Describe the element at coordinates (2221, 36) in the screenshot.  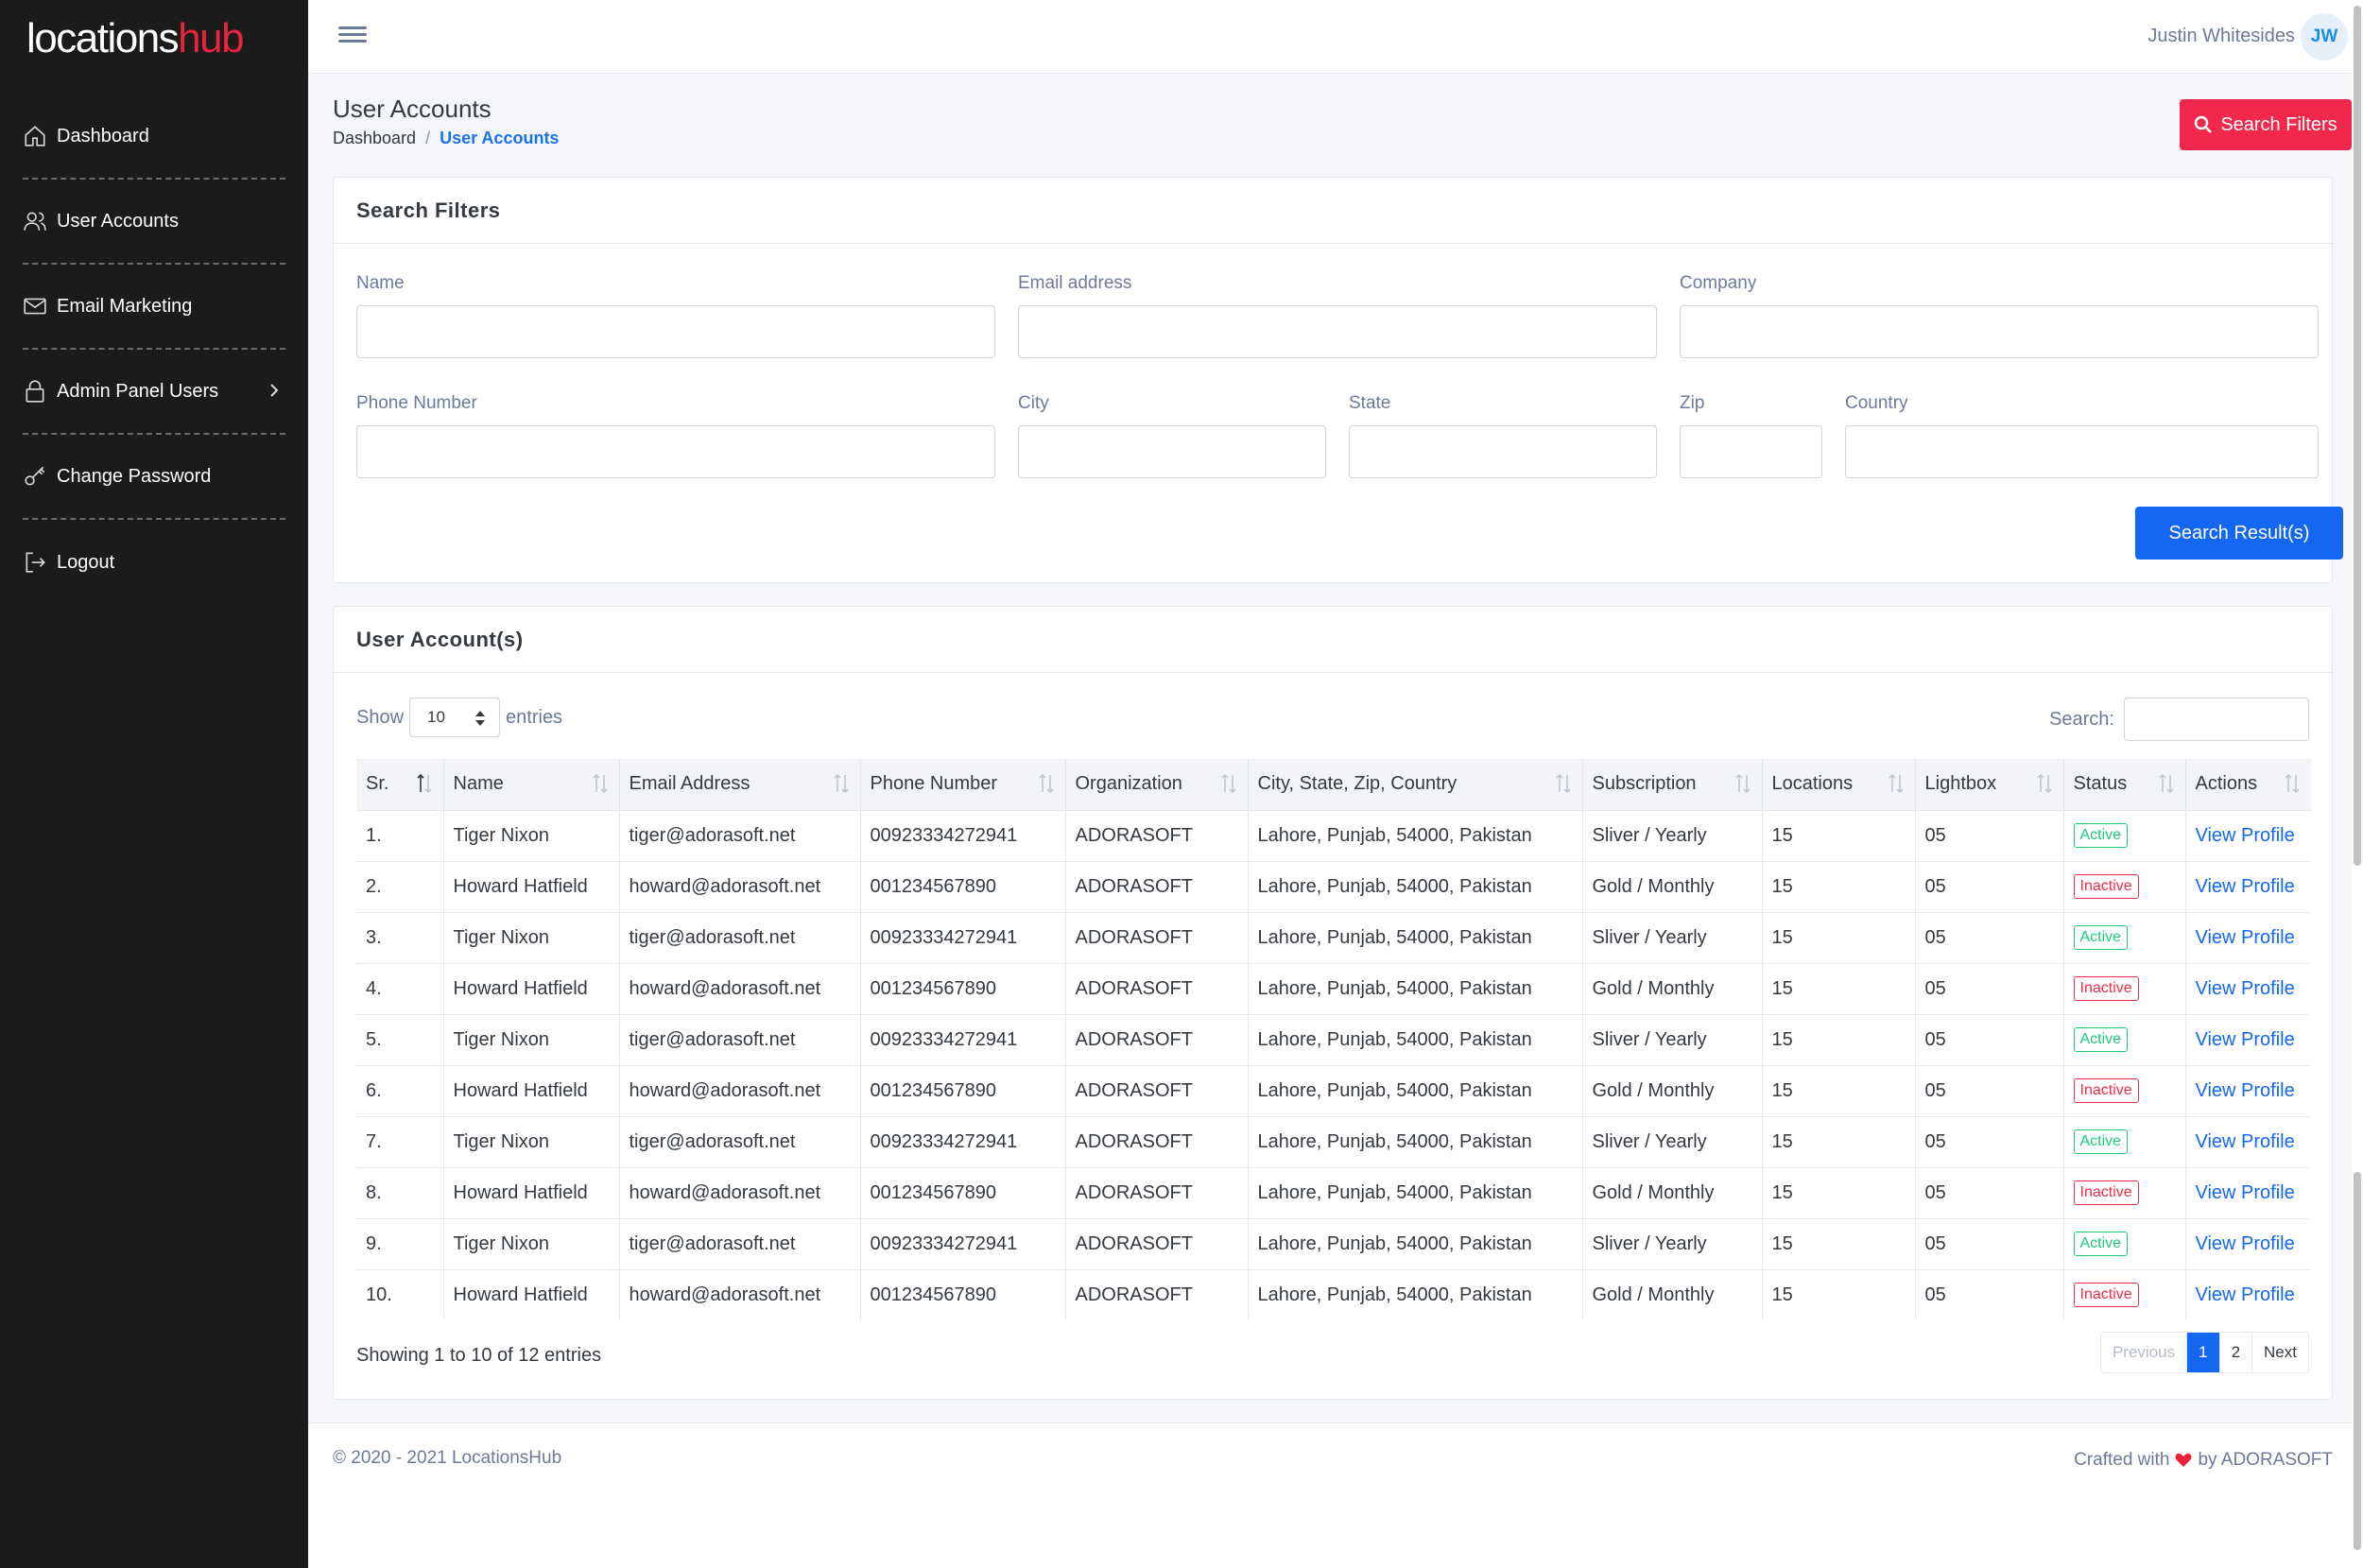
I see `user-name: Justin Whitesides` at that location.